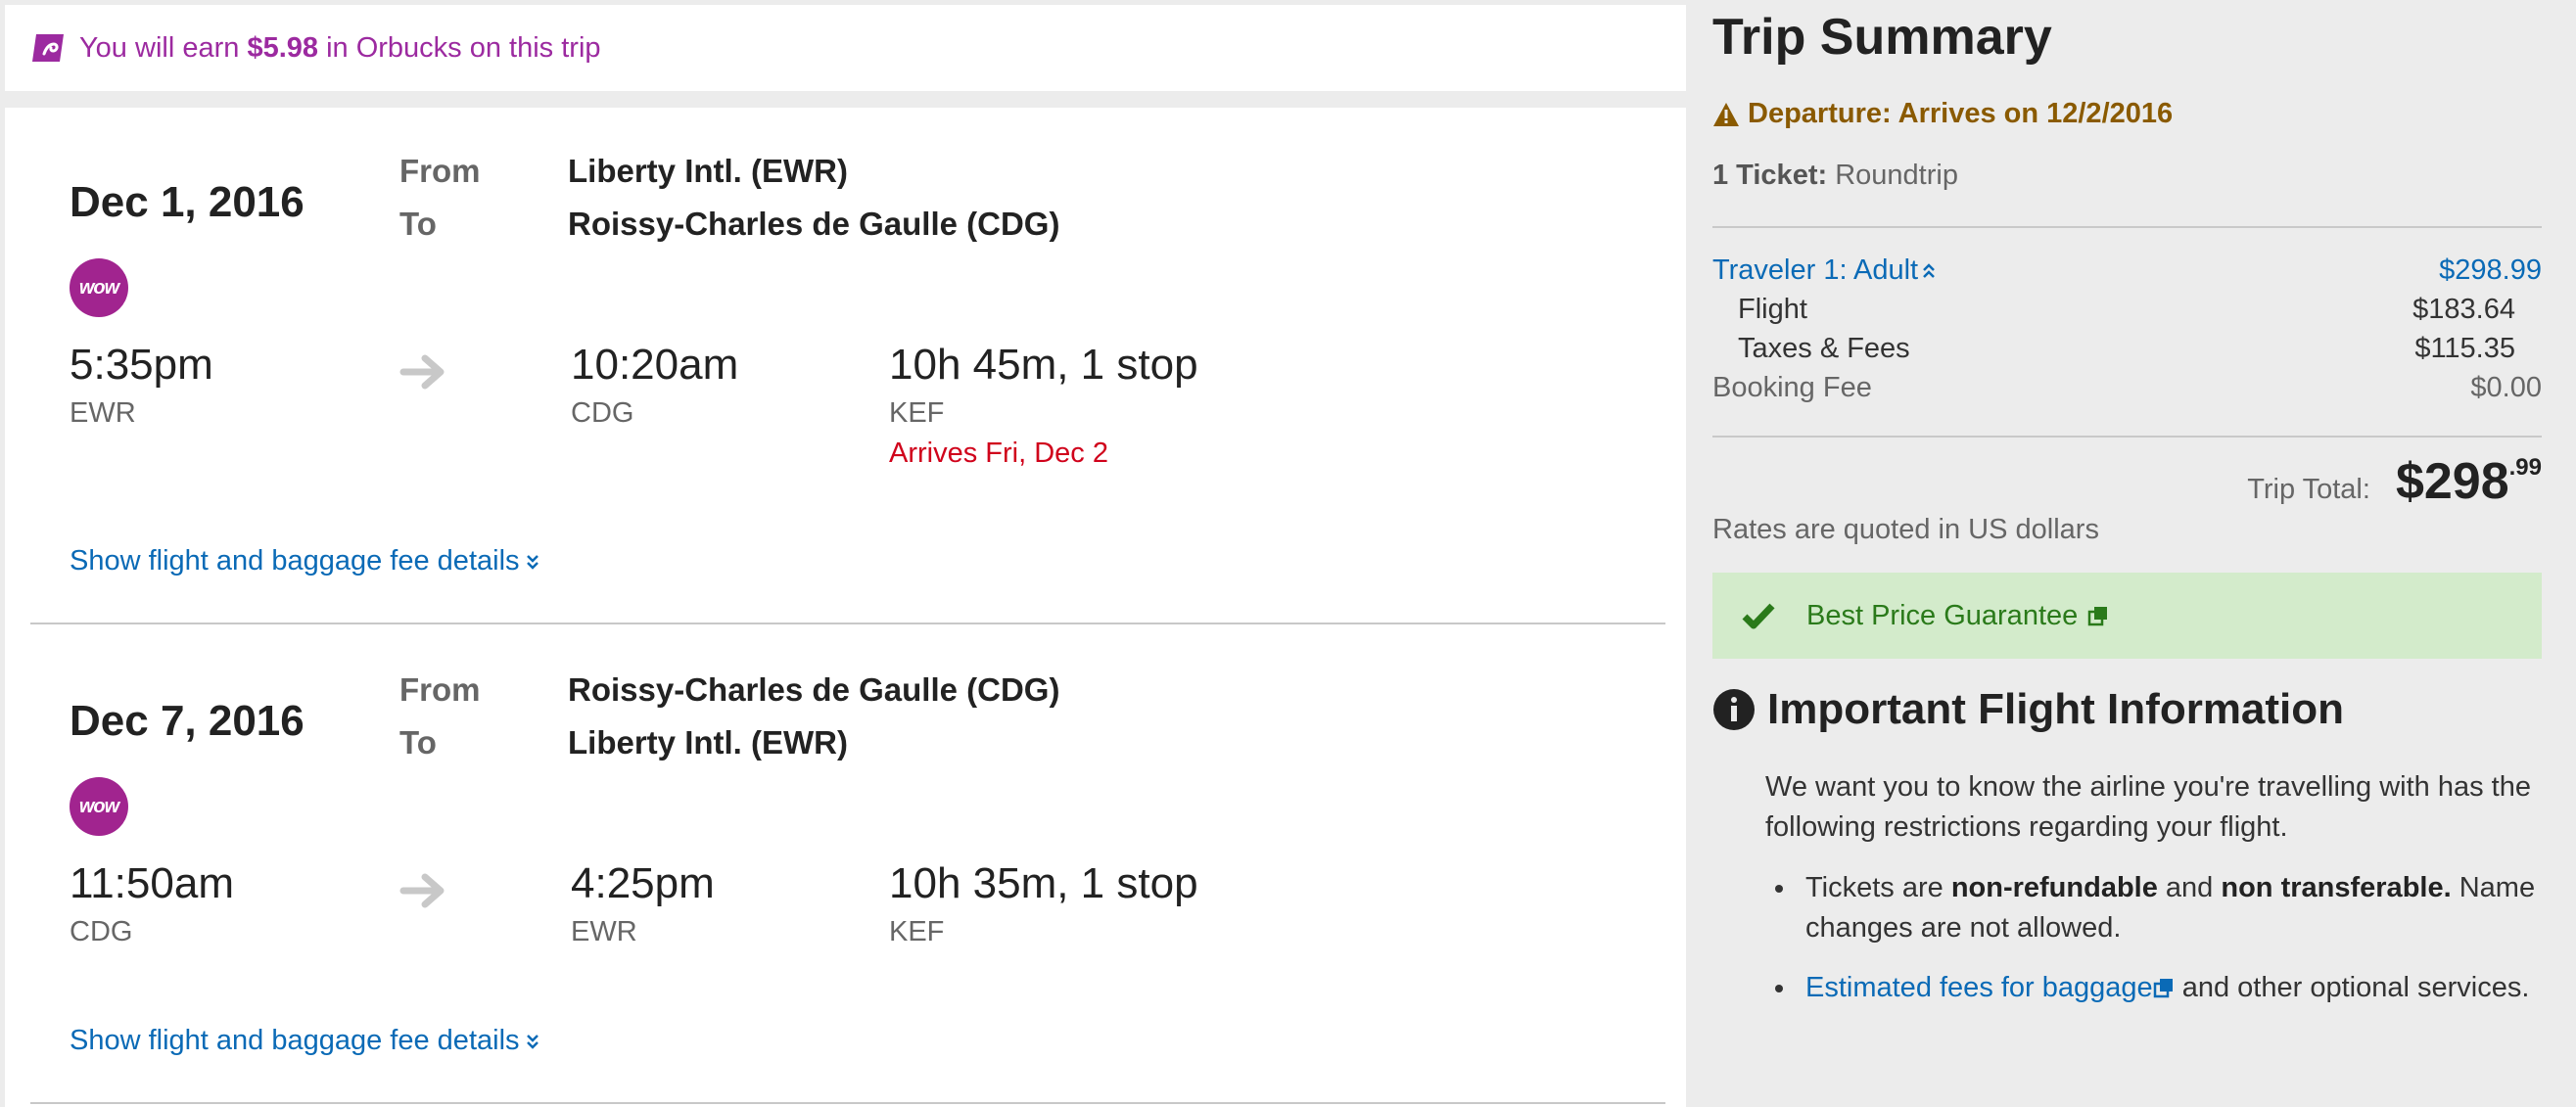  Describe the element at coordinates (603, 413) in the screenshot. I see `arrive-airport-code: CDG` at that location.